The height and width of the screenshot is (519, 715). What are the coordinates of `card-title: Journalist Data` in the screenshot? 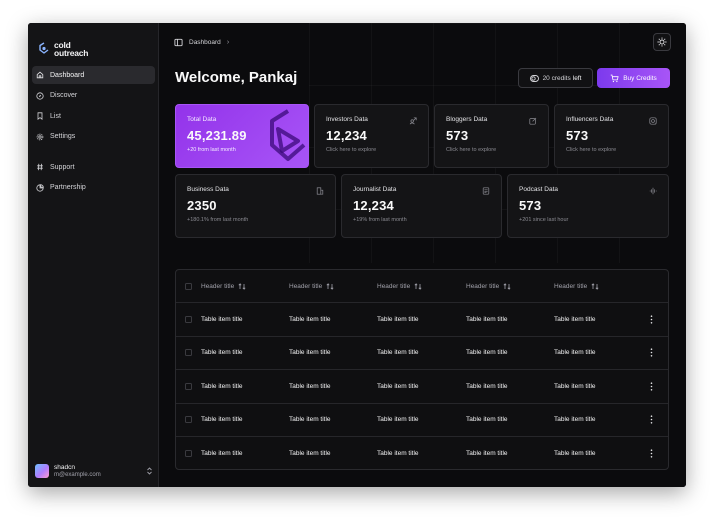 It's located at (375, 189).